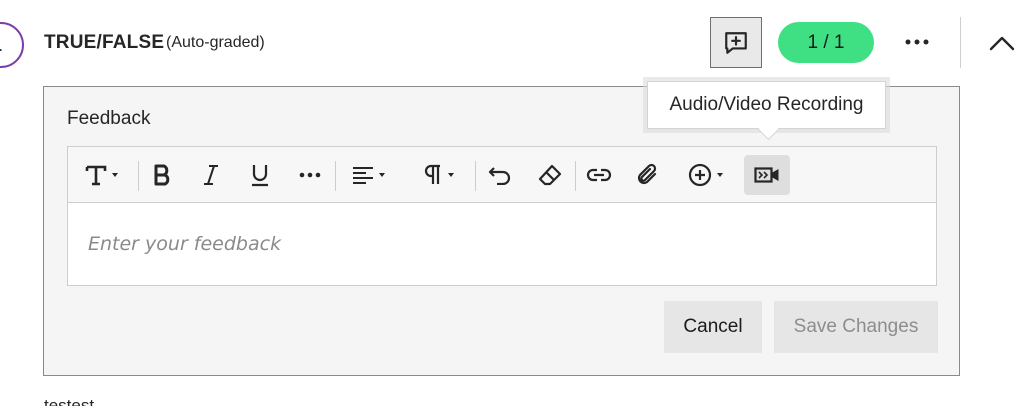  Describe the element at coordinates (215, 42) in the screenshot. I see `grading-mode-label: (Auto-graded)` at that location.